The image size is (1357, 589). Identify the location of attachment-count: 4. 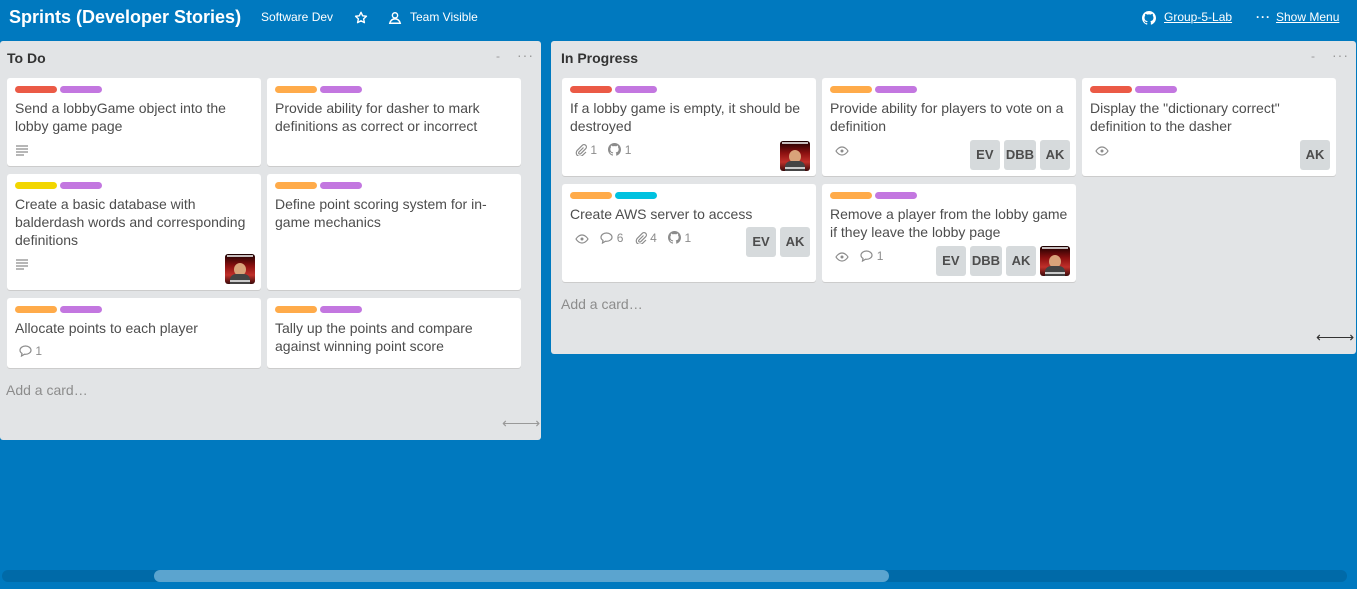
(653, 237).